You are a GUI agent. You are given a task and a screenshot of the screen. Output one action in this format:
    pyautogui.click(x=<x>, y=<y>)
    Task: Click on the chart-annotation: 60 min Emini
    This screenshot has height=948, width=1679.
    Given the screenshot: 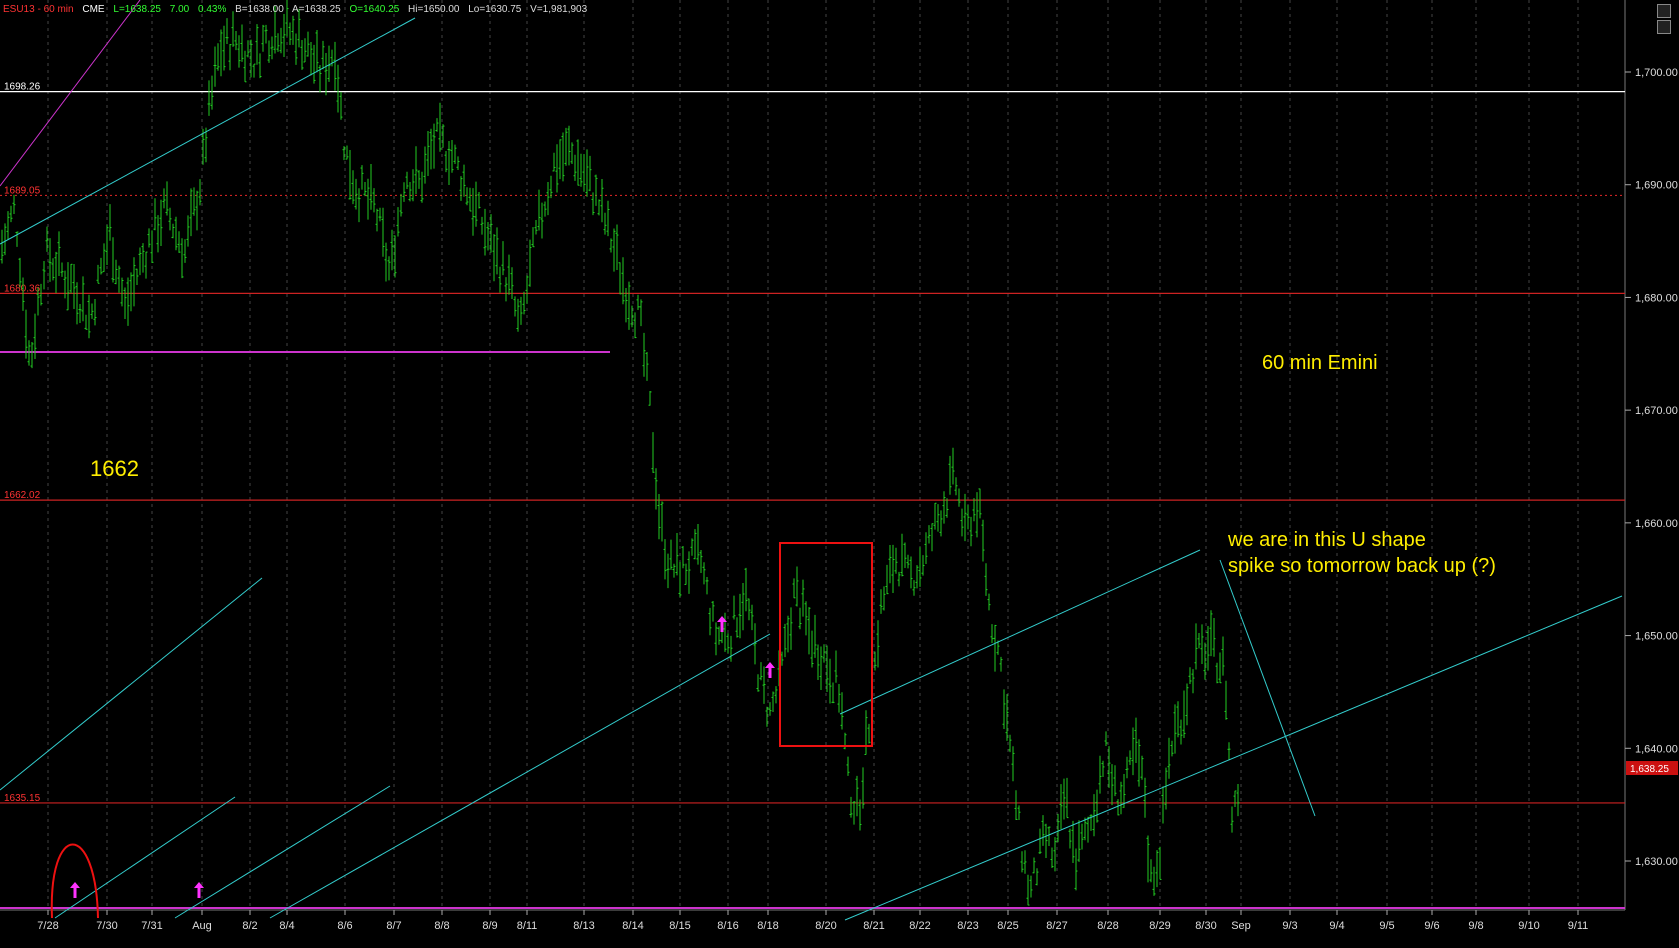 What is the action you would take?
    pyautogui.click(x=1320, y=363)
    